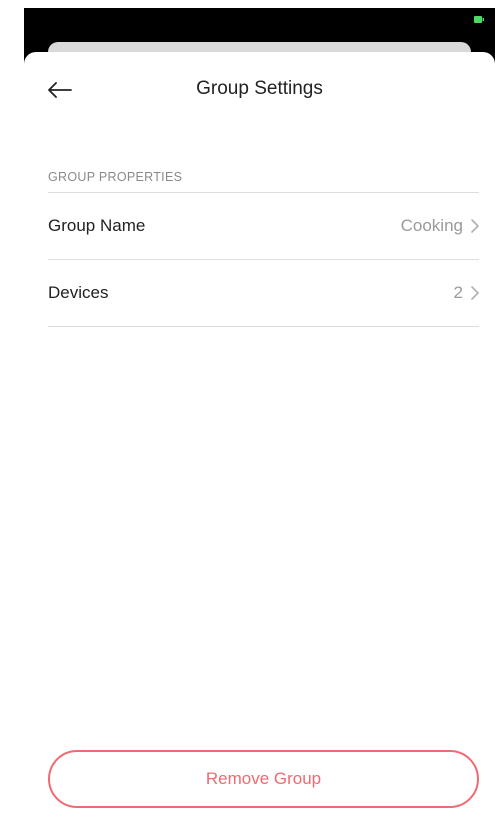  I want to click on section-header: GROUP PROPERTIES, so click(115, 177).